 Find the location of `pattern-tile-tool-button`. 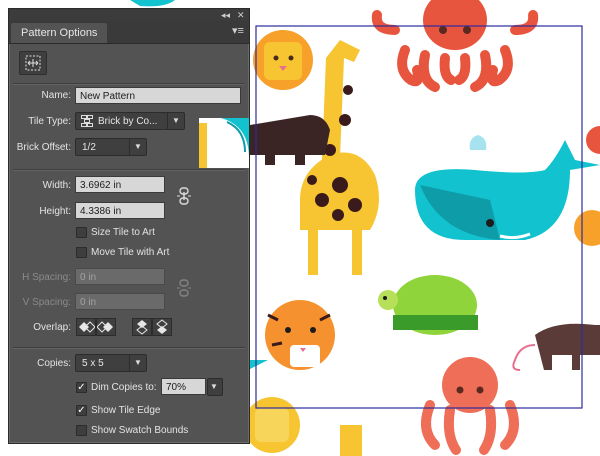

pattern-tile-tool-button is located at coordinates (33, 63).